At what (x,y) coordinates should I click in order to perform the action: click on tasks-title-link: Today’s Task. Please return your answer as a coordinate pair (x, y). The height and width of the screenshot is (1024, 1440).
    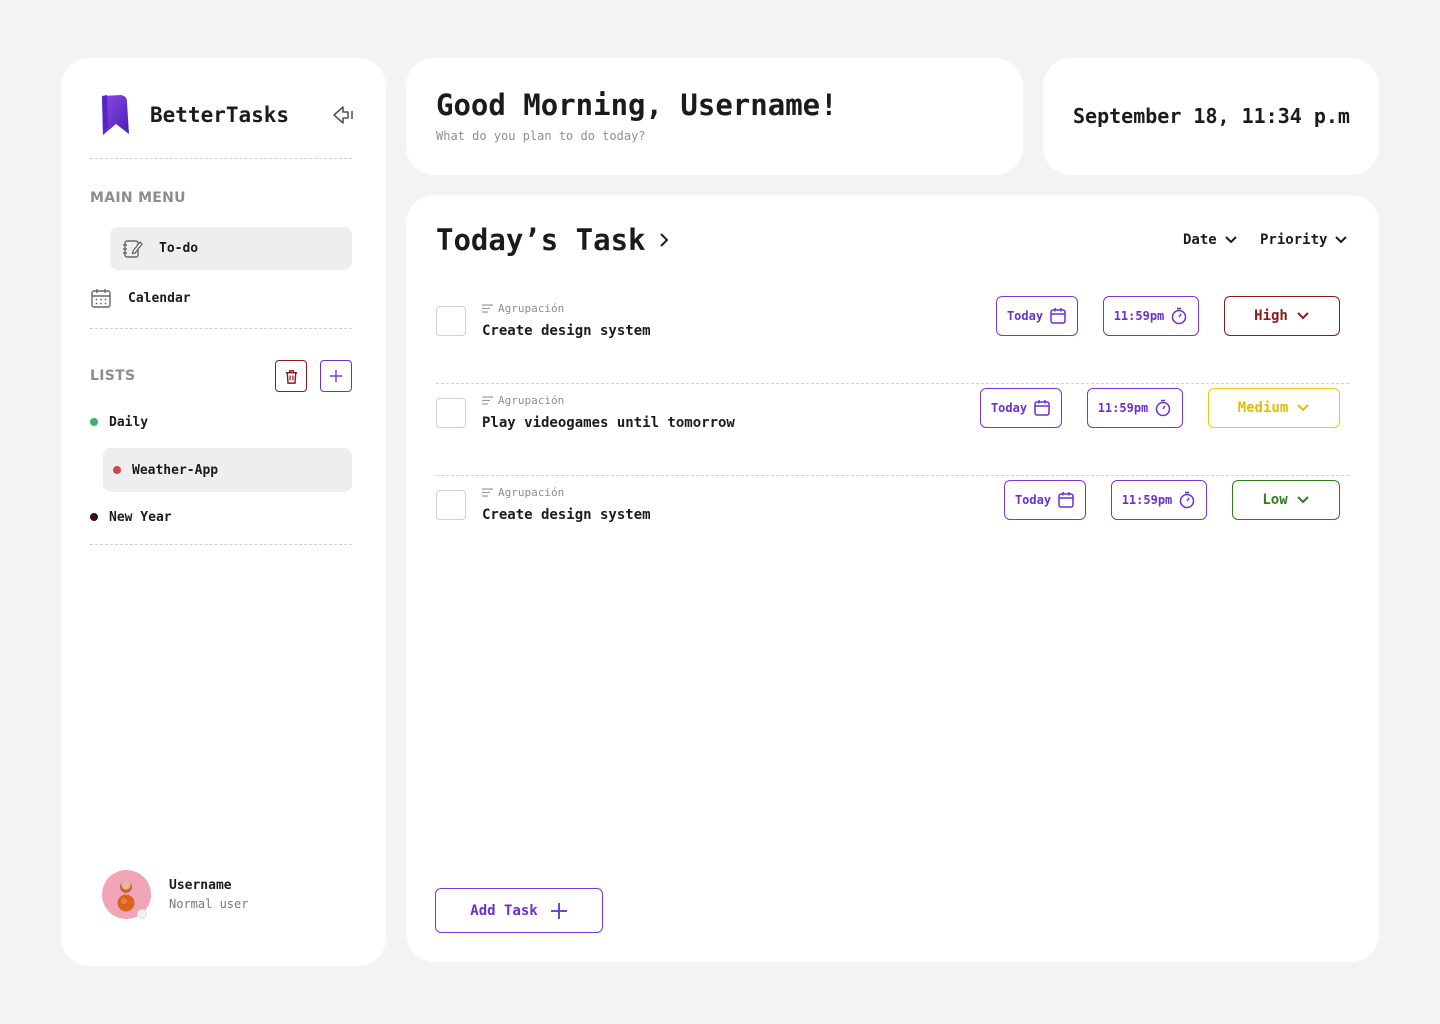
    Looking at the image, I should click on (553, 240).